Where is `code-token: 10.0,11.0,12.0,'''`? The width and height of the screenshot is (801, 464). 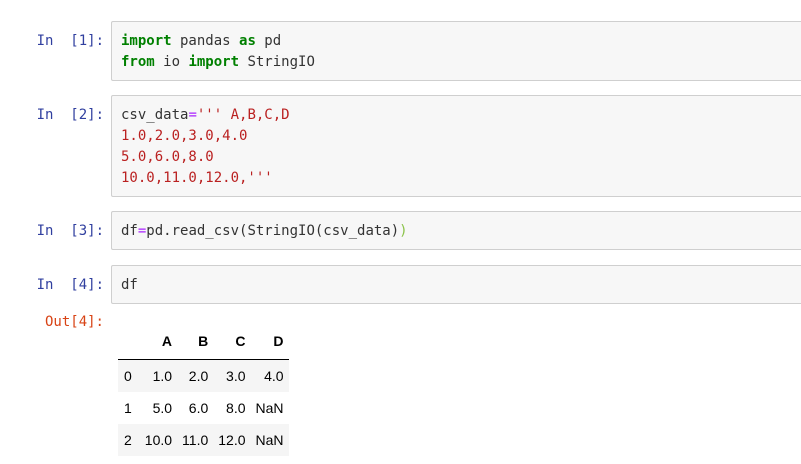 code-token: 10.0,11.0,12.0,''' is located at coordinates (197, 178).